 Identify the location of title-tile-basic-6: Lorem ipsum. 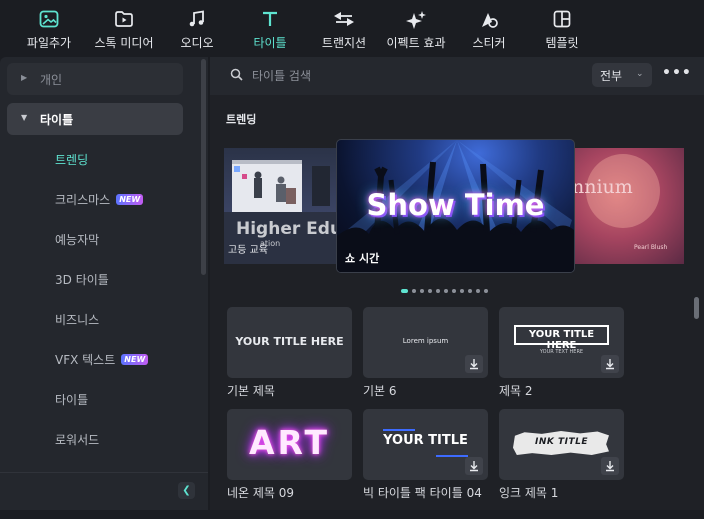
(425, 342).